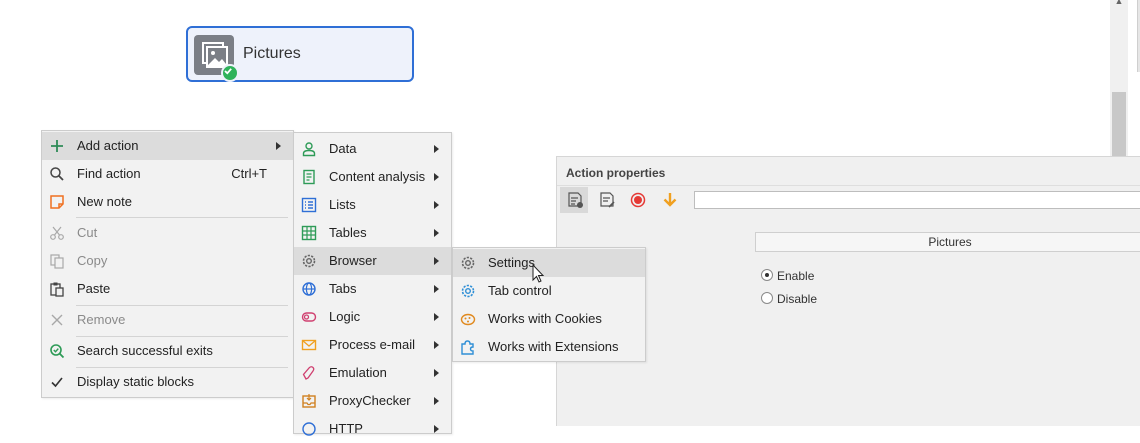 This screenshot has width=1140, height=443. I want to click on menu-item-label: Add action, so click(108, 145).